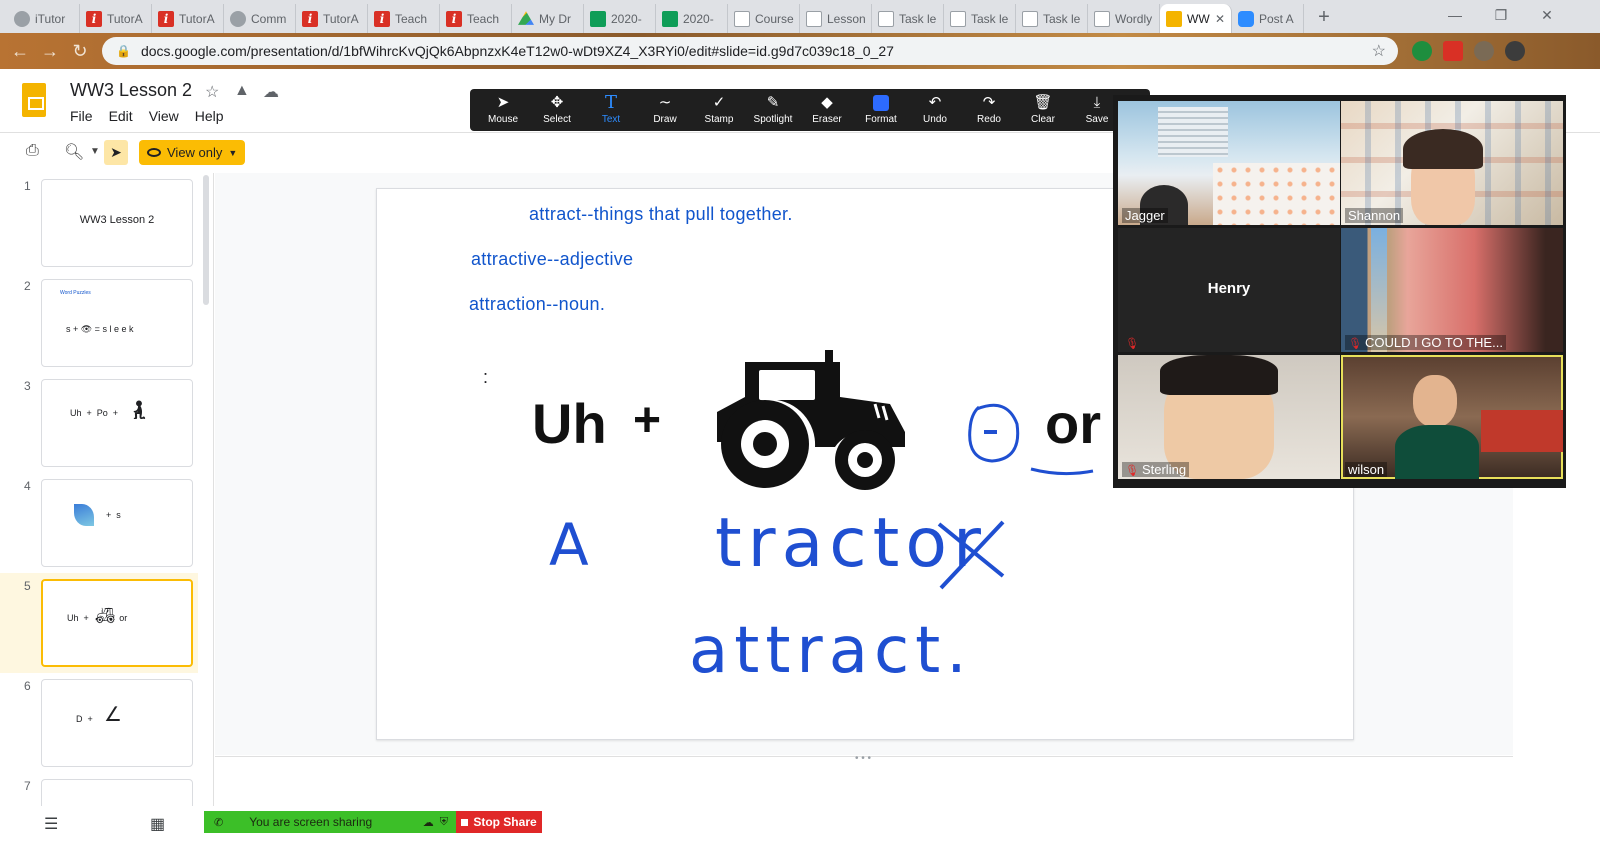 The height and width of the screenshot is (860, 1600). I want to click on browser-tab: My Dr, so click(548, 18).